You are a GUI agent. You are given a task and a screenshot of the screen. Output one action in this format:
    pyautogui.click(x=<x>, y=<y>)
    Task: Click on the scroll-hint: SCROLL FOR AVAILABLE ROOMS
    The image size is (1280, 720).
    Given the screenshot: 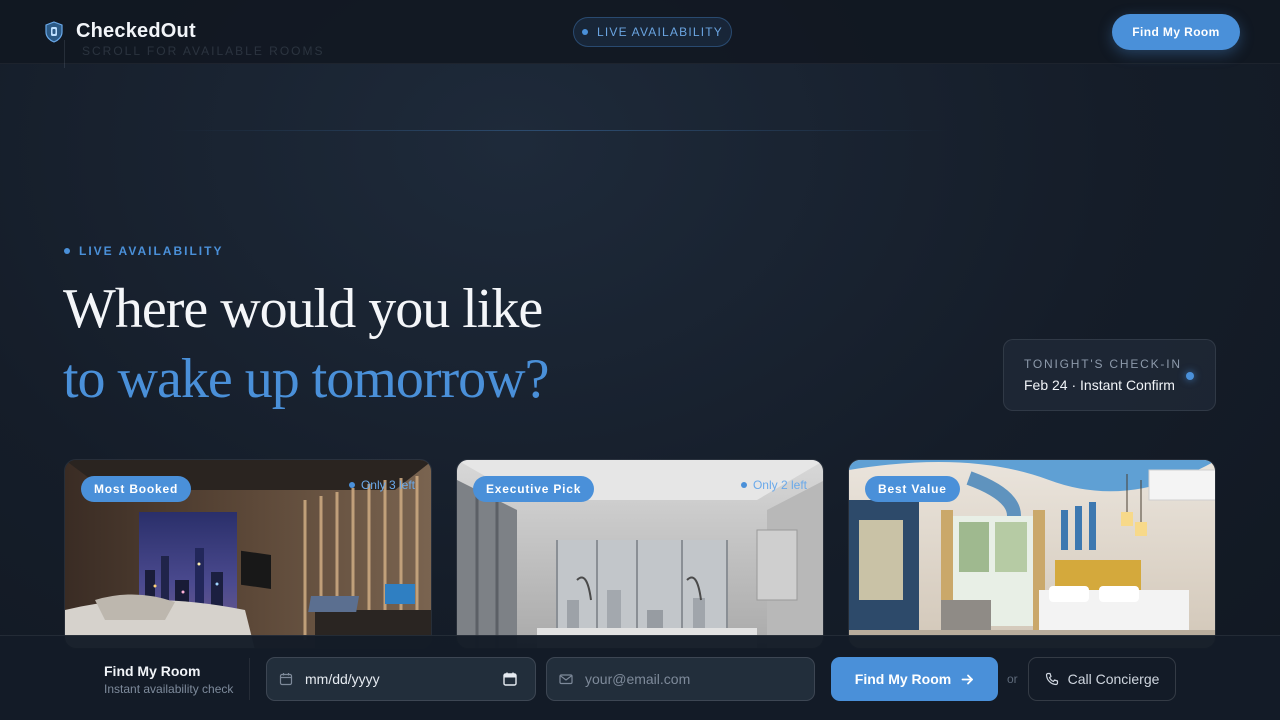 What is the action you would take?
    pyautogui.click(x=203, y=51)
    